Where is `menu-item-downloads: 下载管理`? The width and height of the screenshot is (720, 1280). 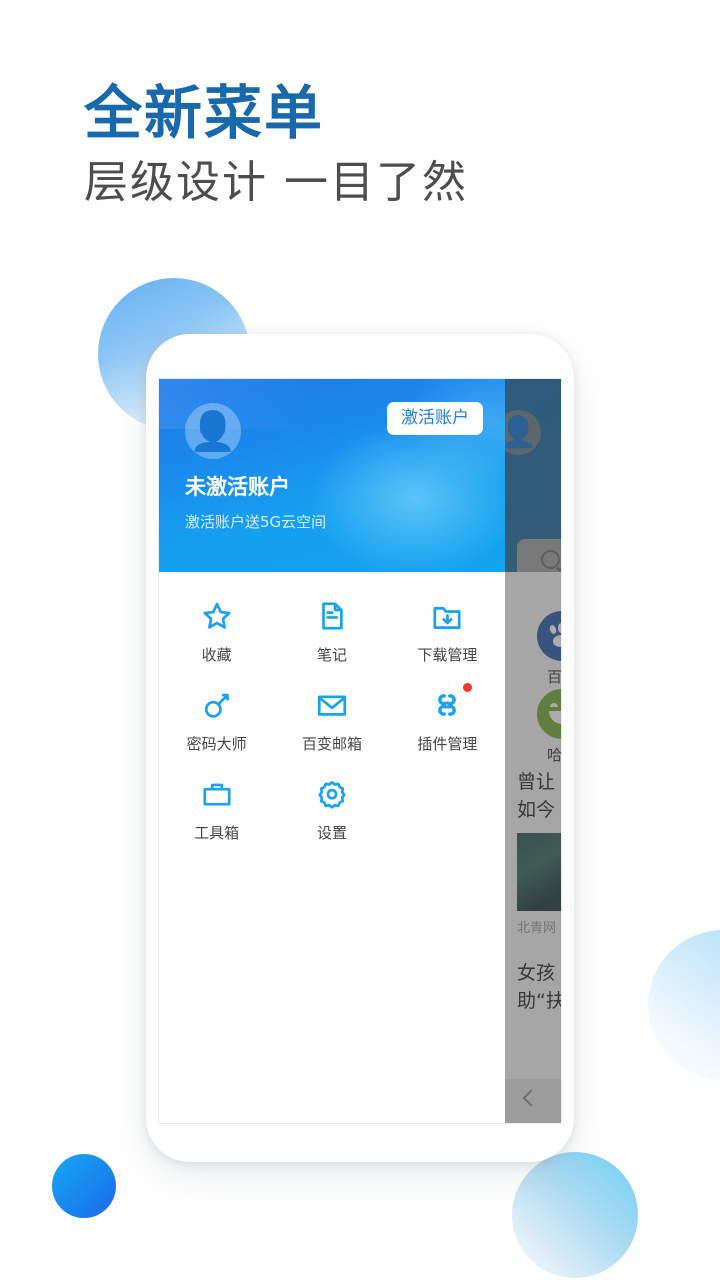
menu-item-downloads: 下载管理 is located at coordinates (447, 642).